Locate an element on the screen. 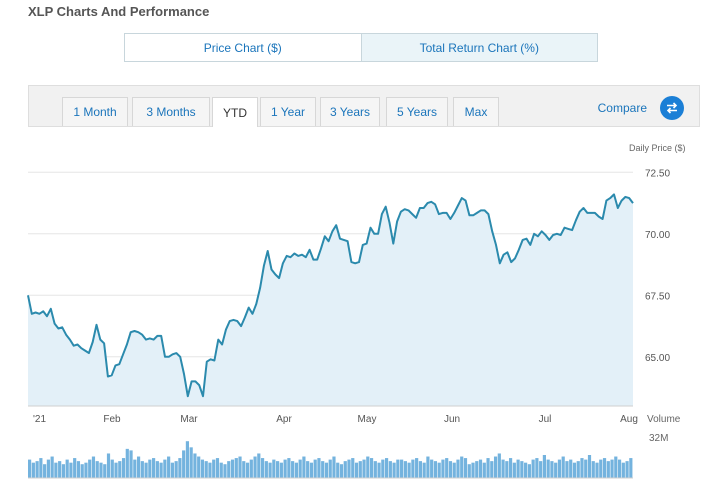  x-tick-label: Jun is located at coordinates (452, 419).